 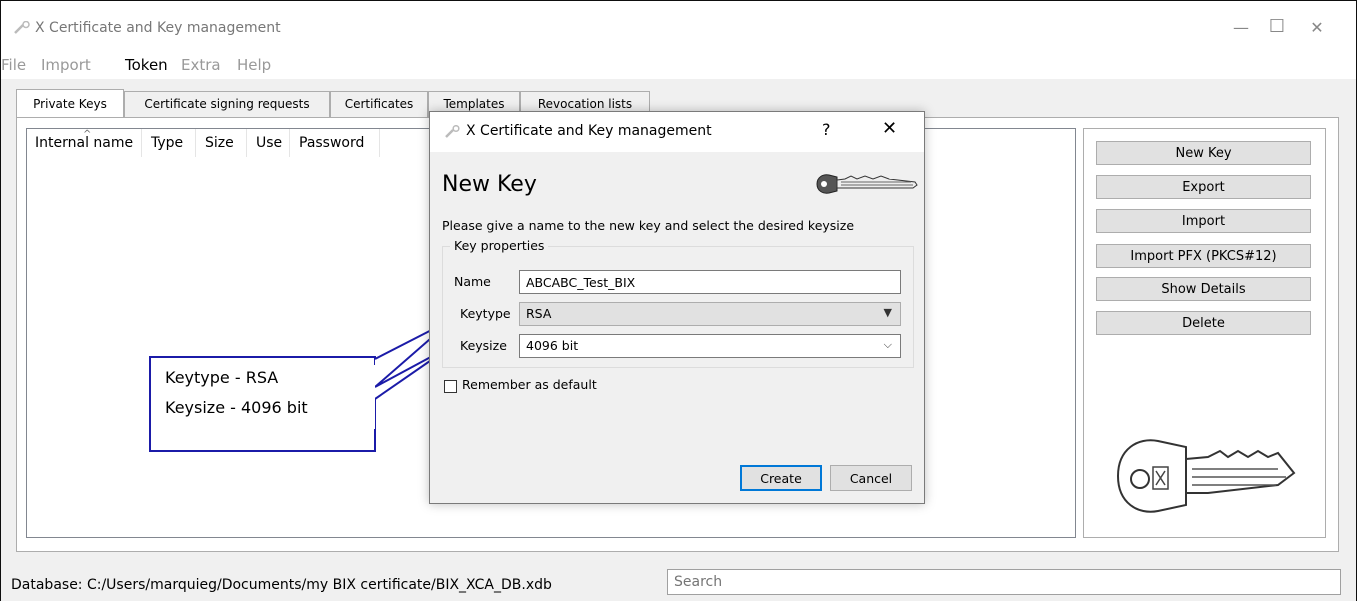 I want to click on dialog-title: X Certificate and Key management, so click(x=589, y=131).